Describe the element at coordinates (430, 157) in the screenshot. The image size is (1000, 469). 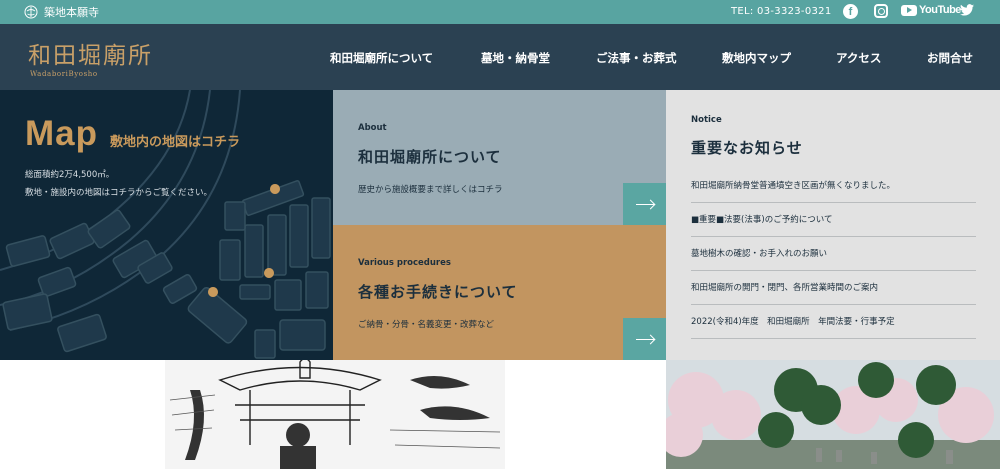
I see `about-title: 和田堀廟所について` at that location.